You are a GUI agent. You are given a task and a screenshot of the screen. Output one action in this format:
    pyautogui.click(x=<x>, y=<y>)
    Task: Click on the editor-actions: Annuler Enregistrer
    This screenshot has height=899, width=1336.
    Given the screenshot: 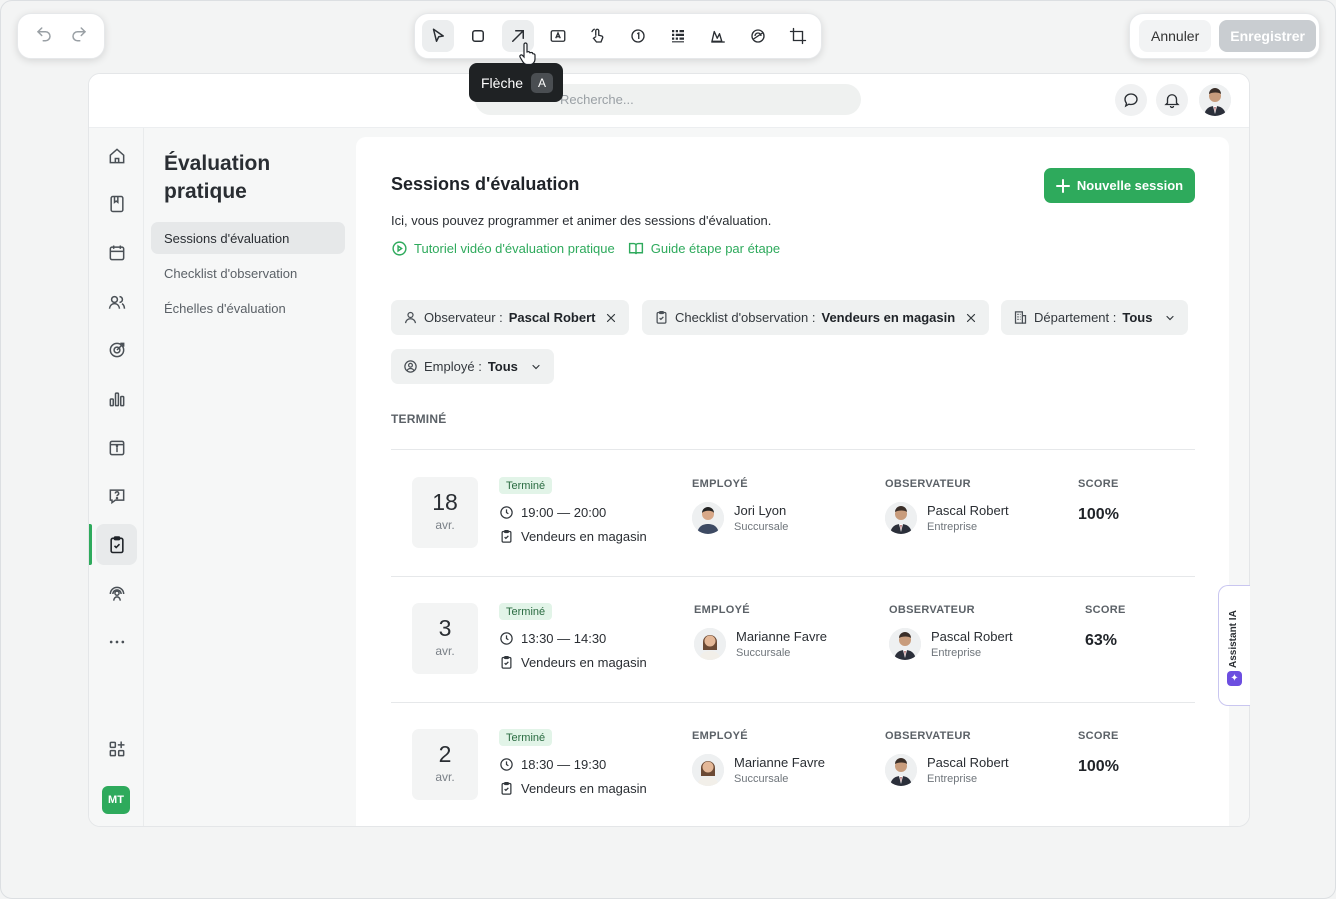 What is the action you would take?
    pyautogui.click(x=1224, y=36)
    